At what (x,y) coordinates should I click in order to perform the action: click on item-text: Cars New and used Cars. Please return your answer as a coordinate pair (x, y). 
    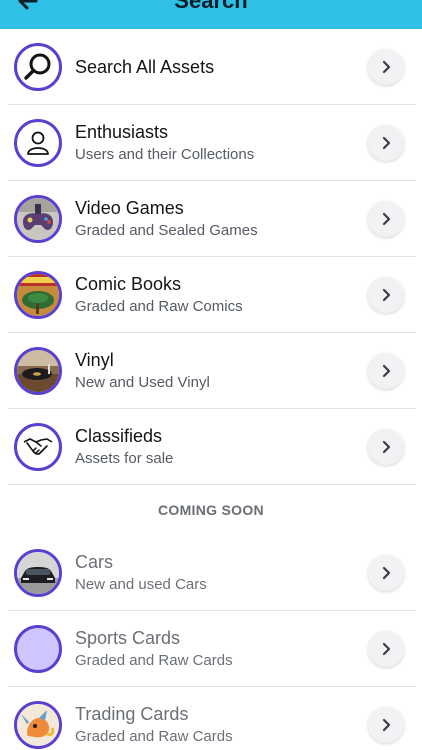
    Looking at the image, I should click on (218, 573).